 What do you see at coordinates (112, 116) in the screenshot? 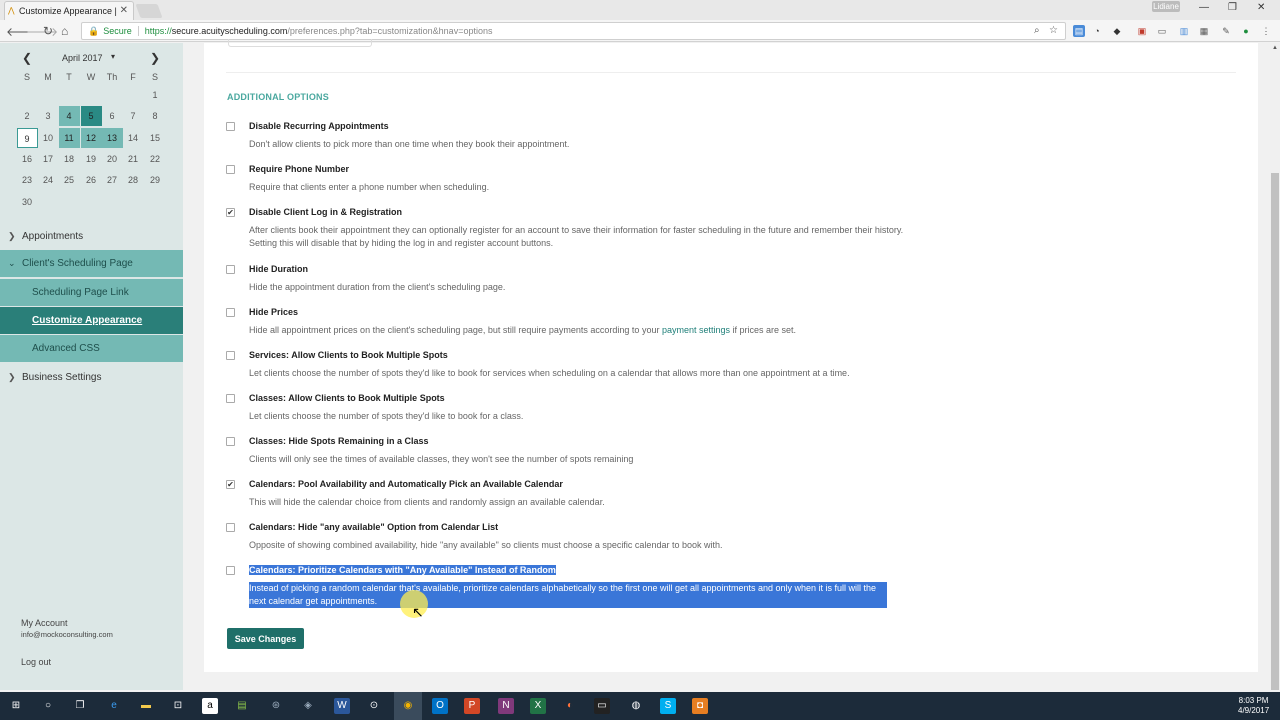
I see `calendar-day: 6` at bounding box center [112, 116].